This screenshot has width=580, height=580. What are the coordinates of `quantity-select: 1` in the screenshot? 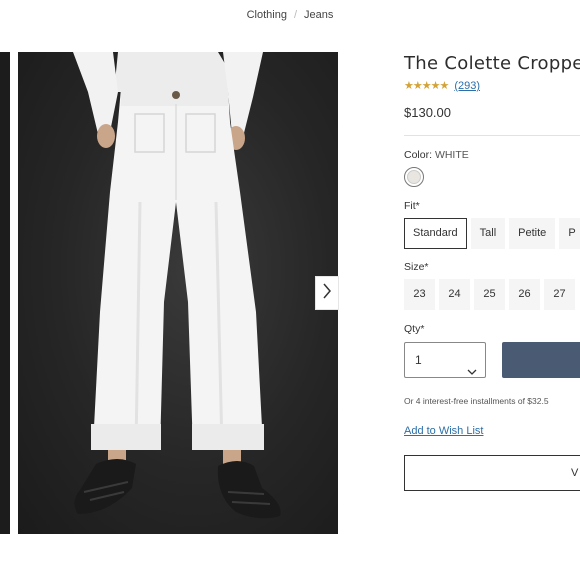 It's located at (445, 360).